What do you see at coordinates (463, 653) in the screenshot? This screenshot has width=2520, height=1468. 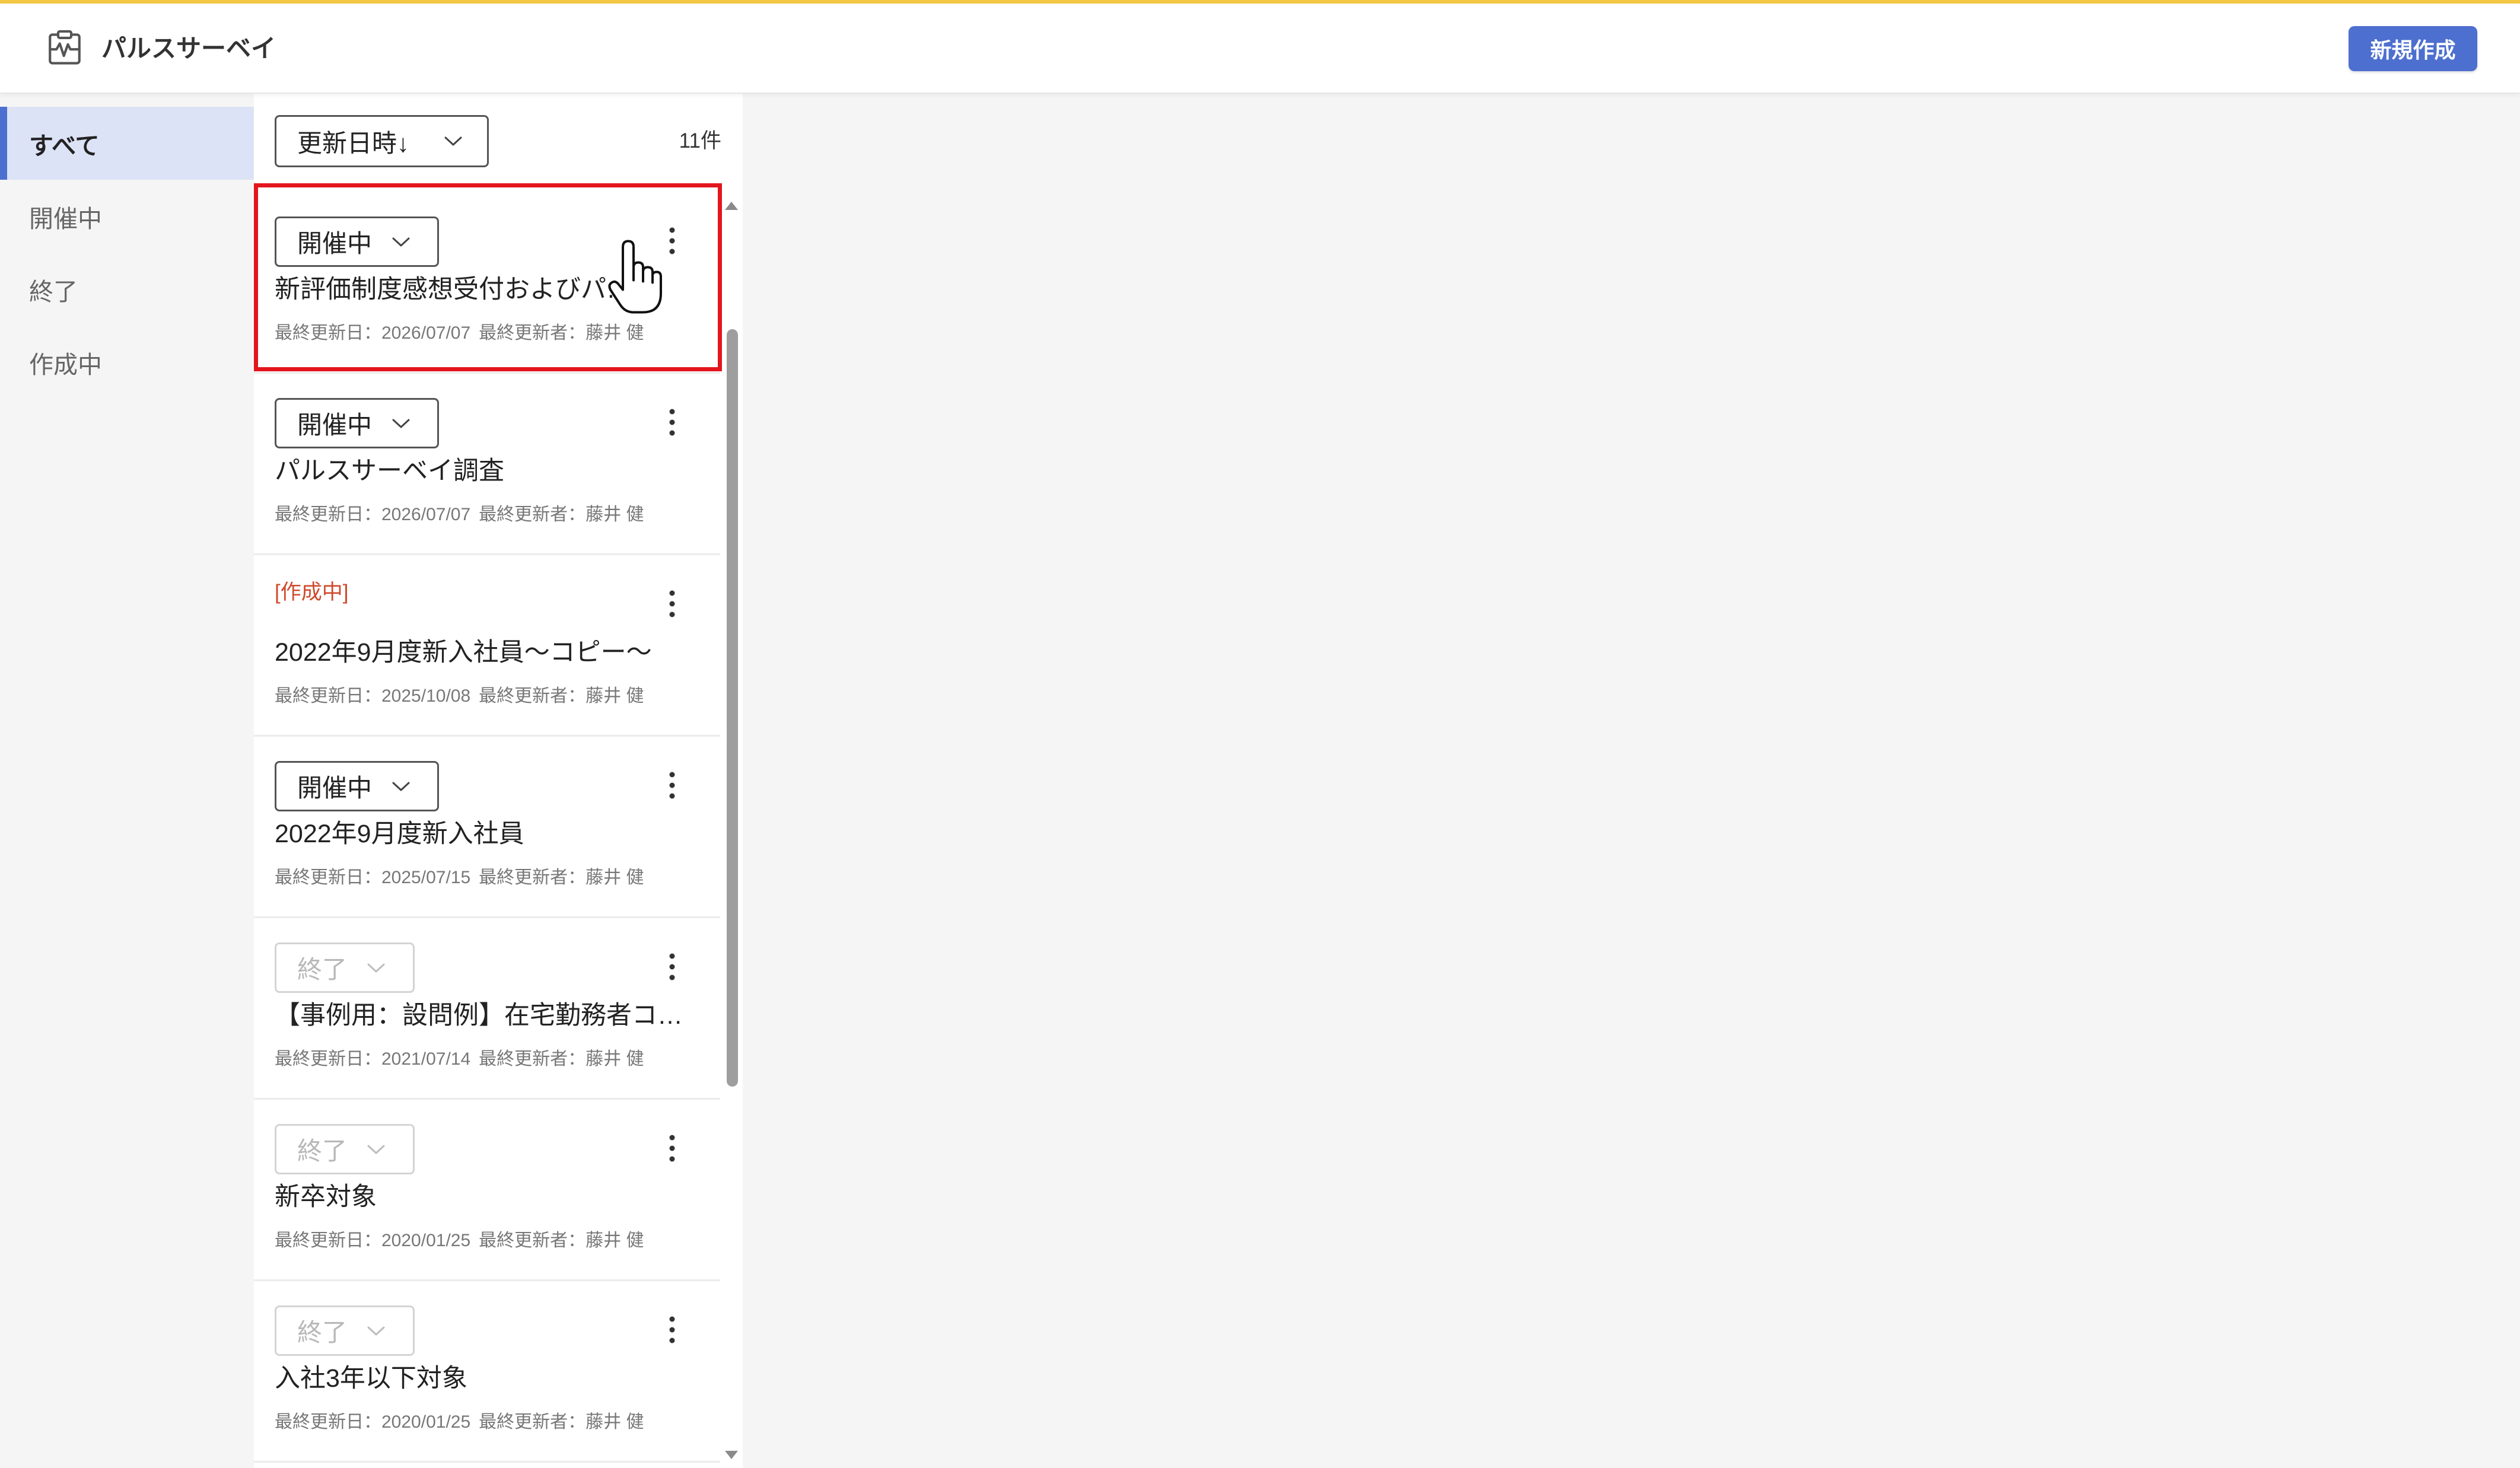 I see `survey-title: 2022年9月度新入社員～コピー～` at bounding box center [463, 653].